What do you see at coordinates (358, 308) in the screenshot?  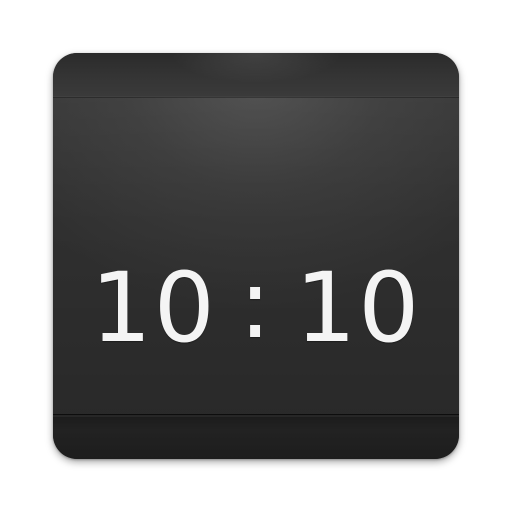 I see `minutes-digits: 10` at bounding box center [358, 308].